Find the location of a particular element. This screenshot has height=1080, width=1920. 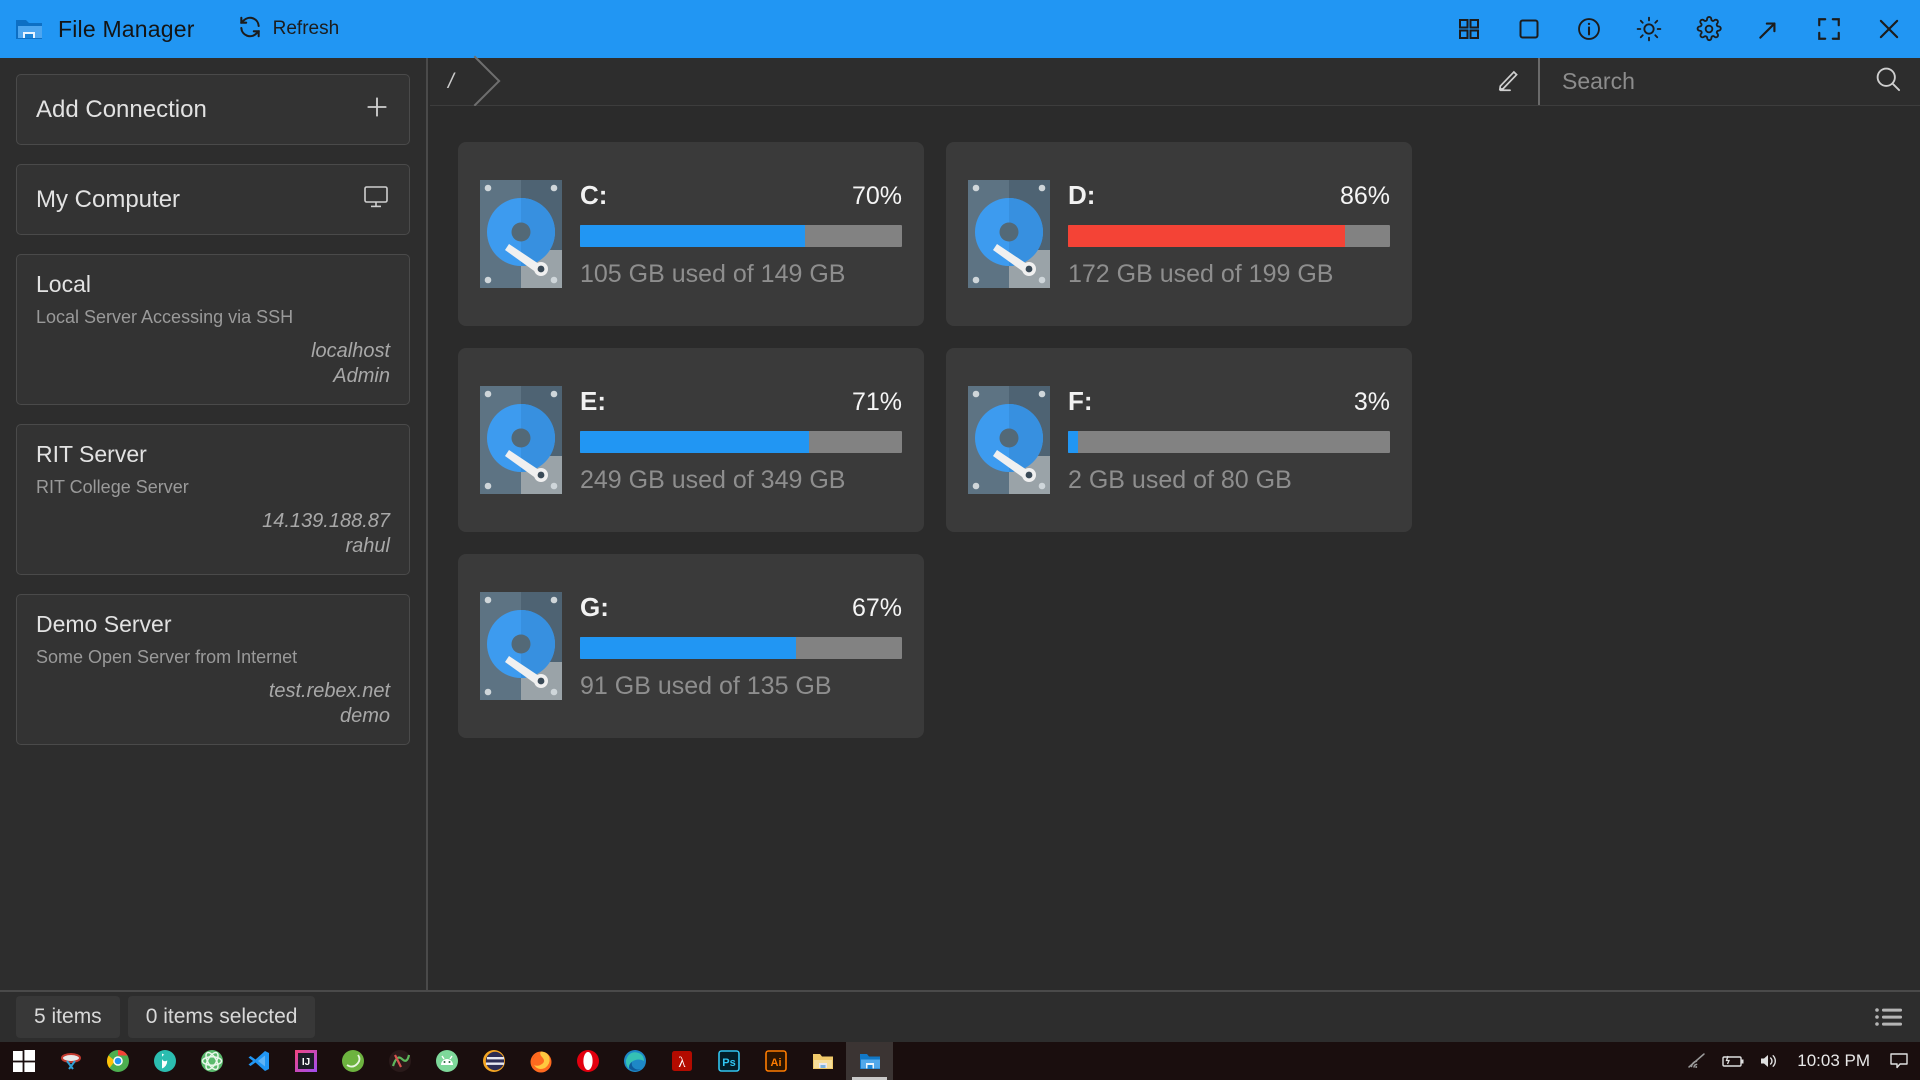

app-title: File Manager is located at coordinates (126, 28).